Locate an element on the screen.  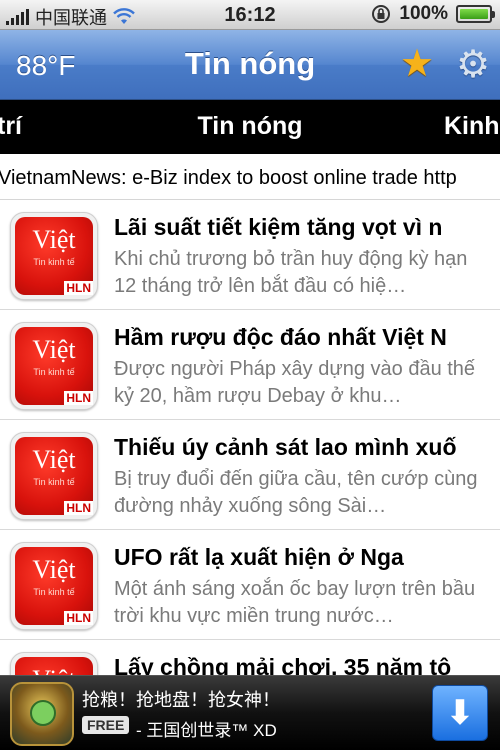
battery-percent: 100% is located at coordinates (423, 13).